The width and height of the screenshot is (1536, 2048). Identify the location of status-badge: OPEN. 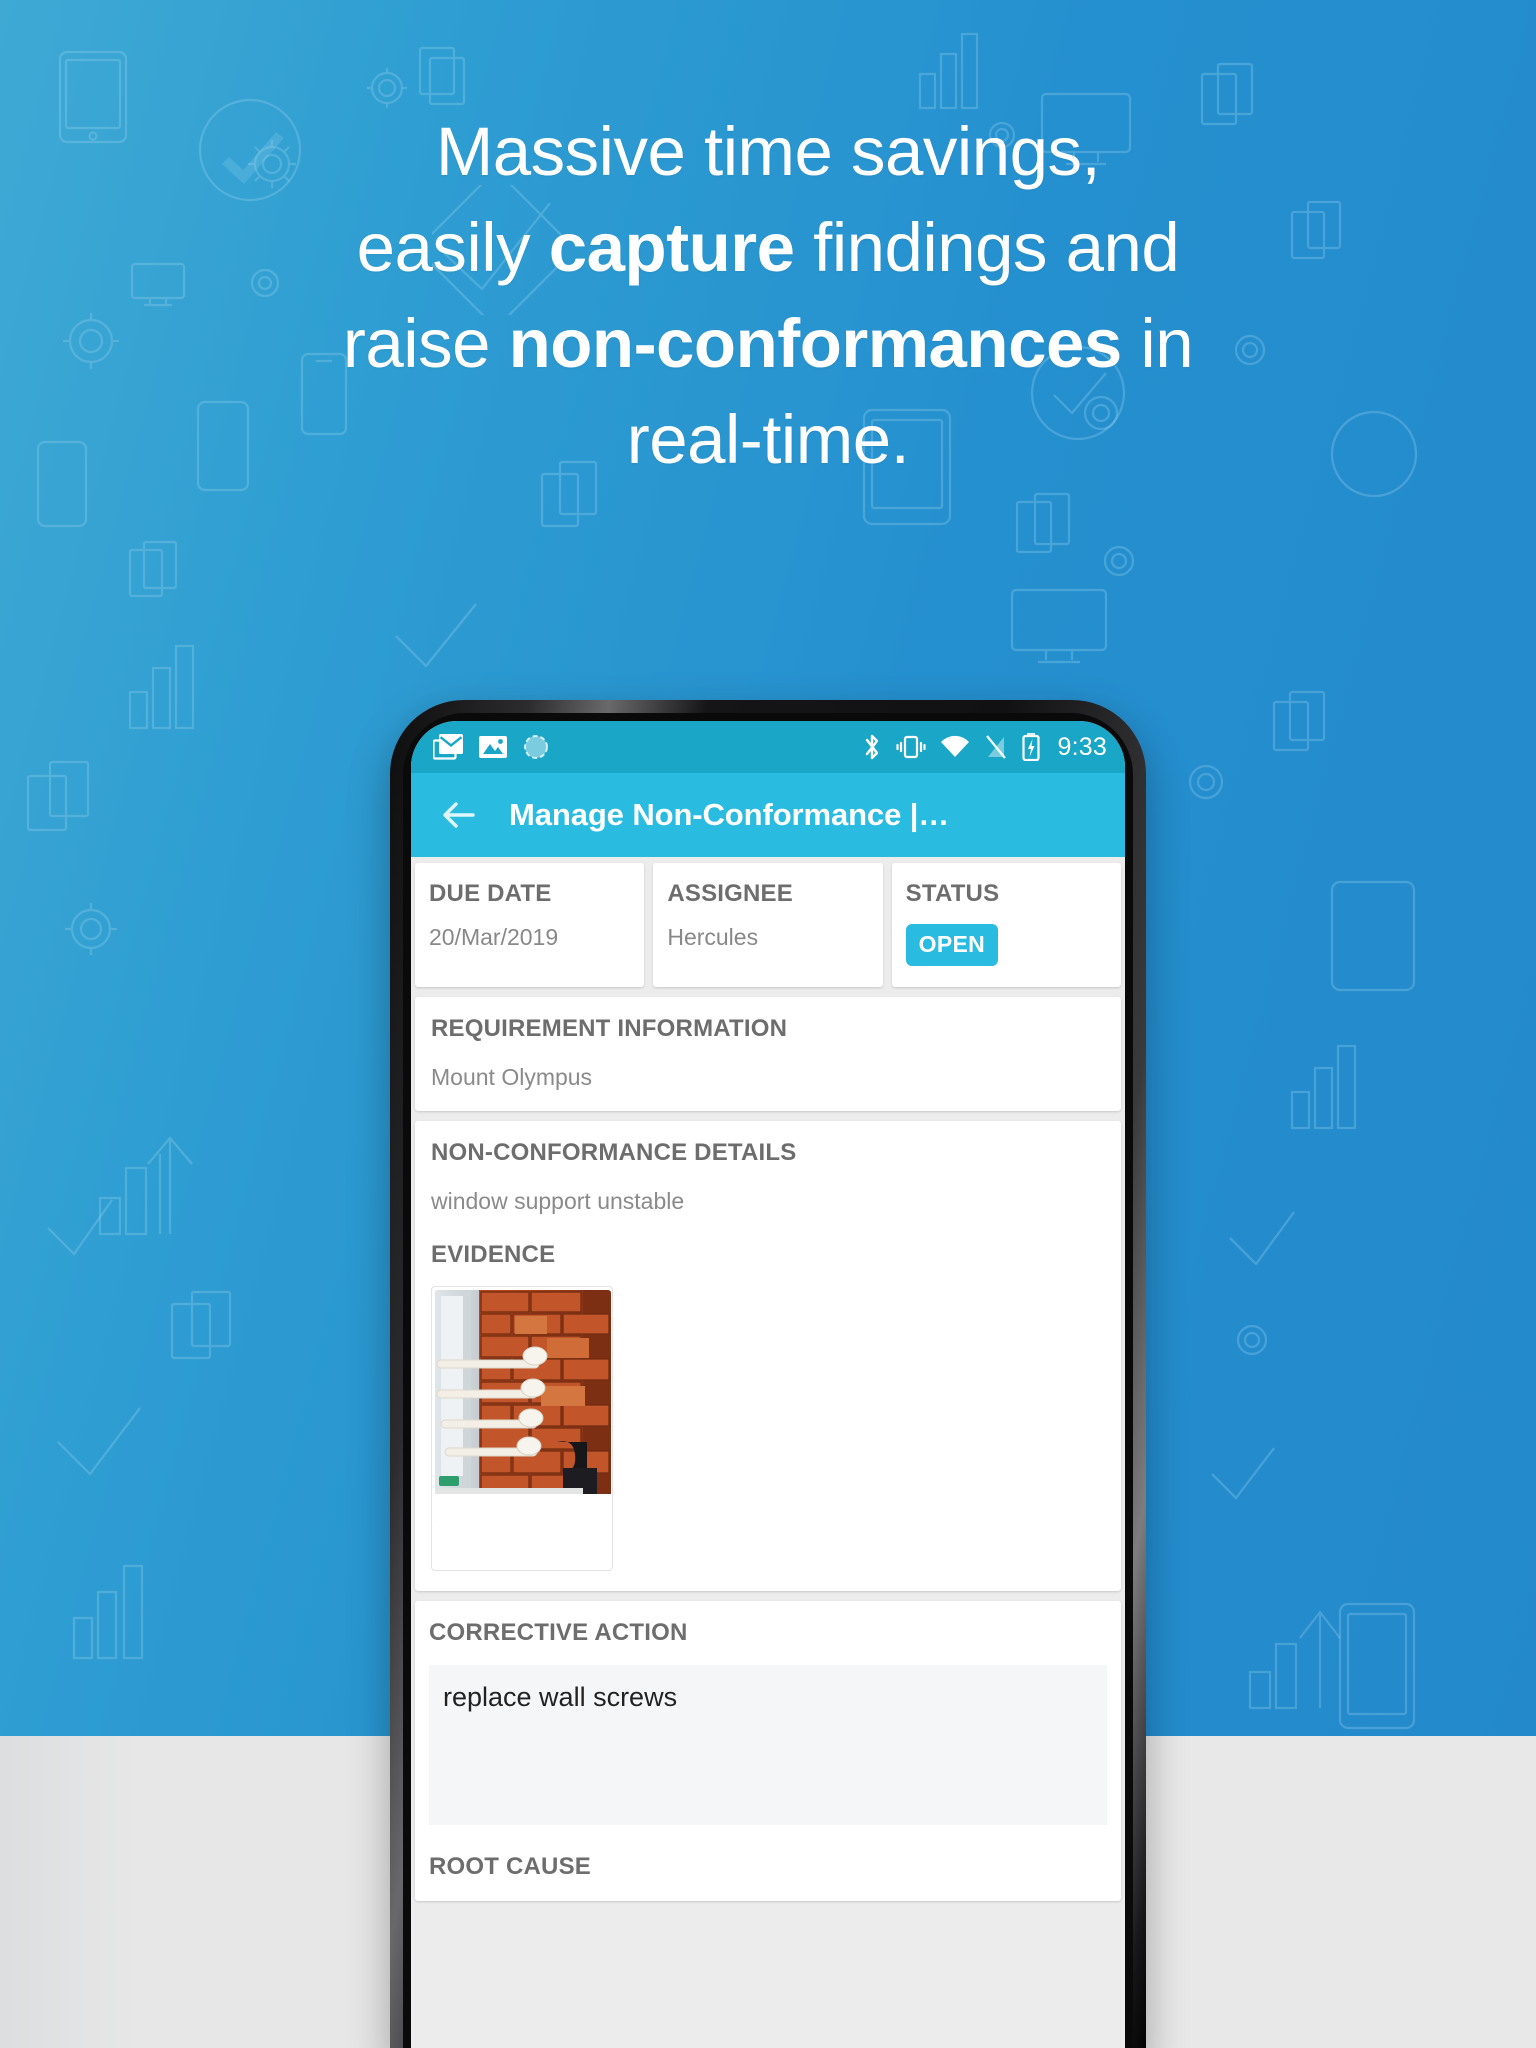
(952, 945).